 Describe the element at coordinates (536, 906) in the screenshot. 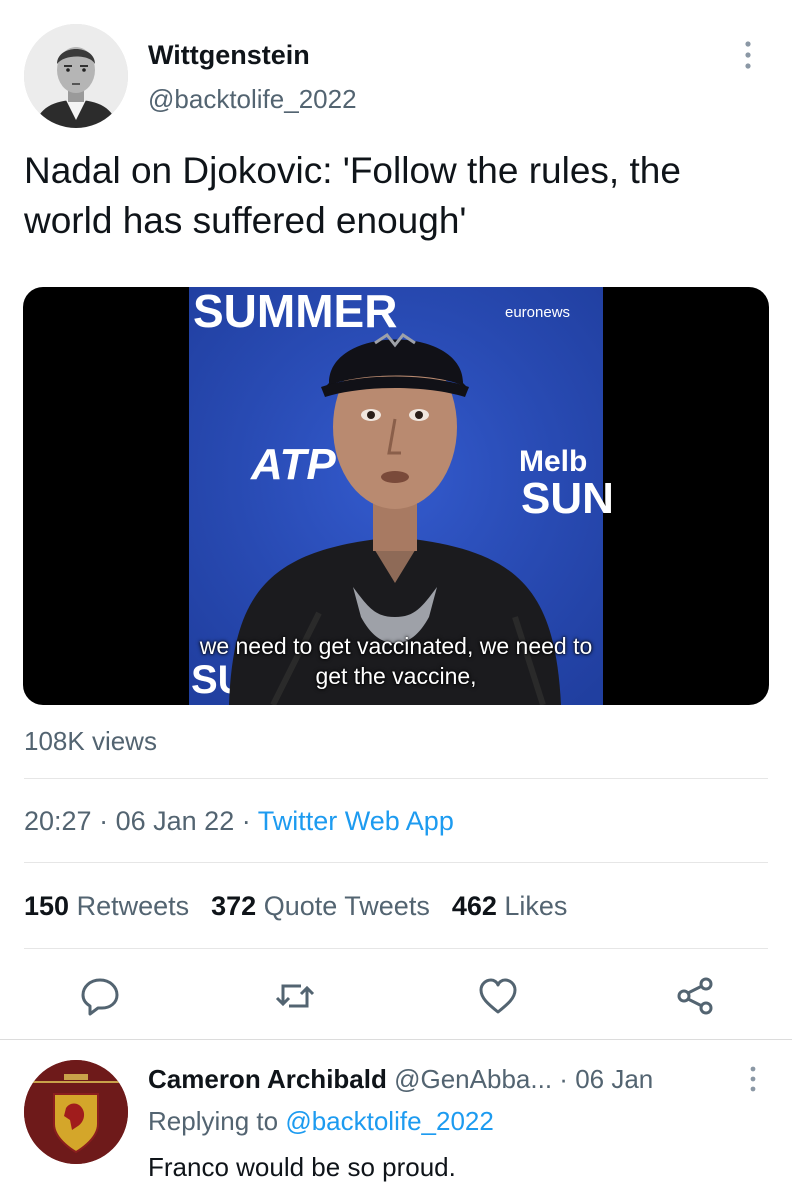

I see `likes-label: Likes` at that location.